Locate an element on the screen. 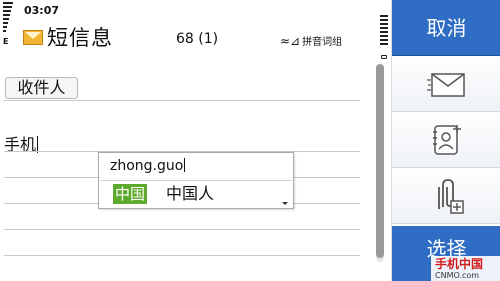 The width and height of the screenshot is (500, 281). header: 短信息 is located at coordinates (68, 37).